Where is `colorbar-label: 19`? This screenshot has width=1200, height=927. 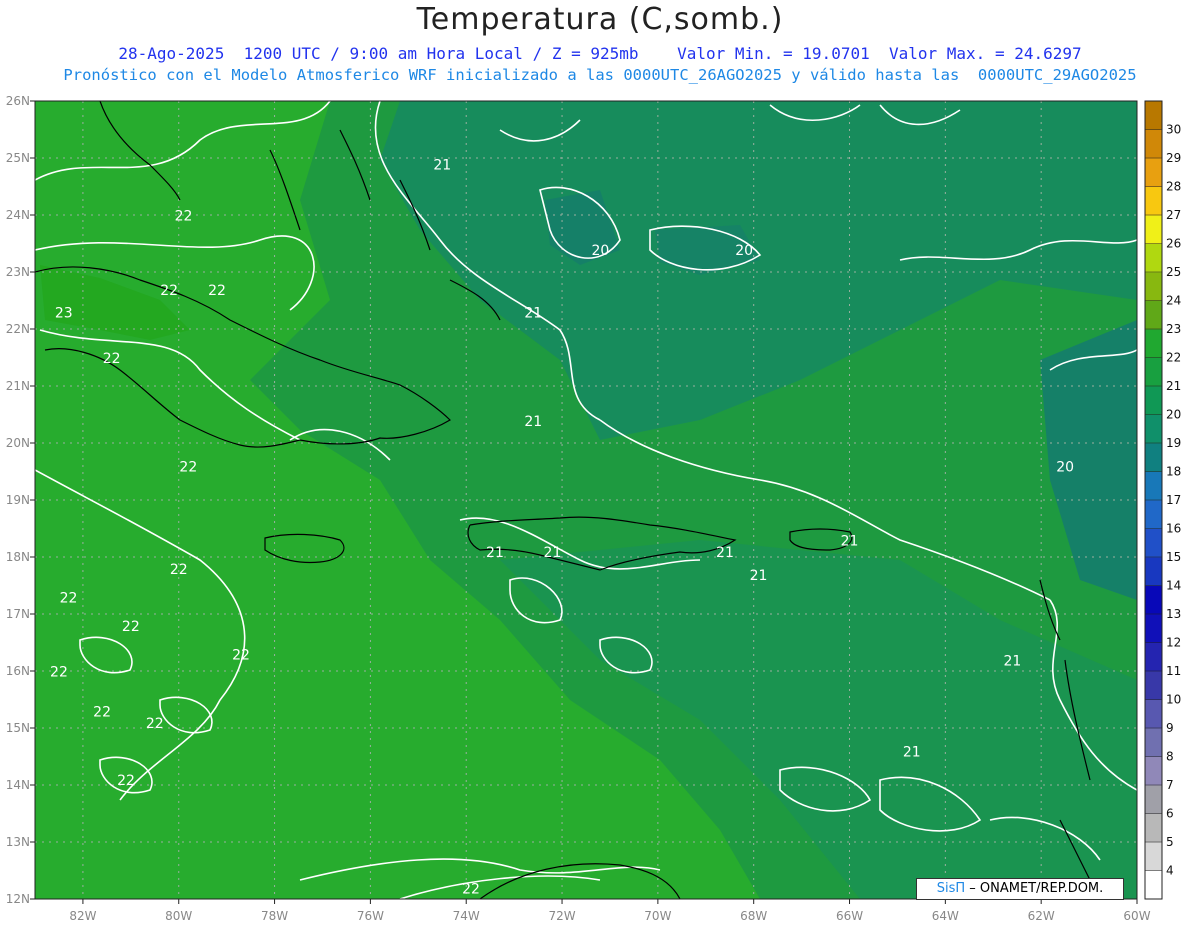
colorbar-label: 19 is located at coordinates (1173, 443).